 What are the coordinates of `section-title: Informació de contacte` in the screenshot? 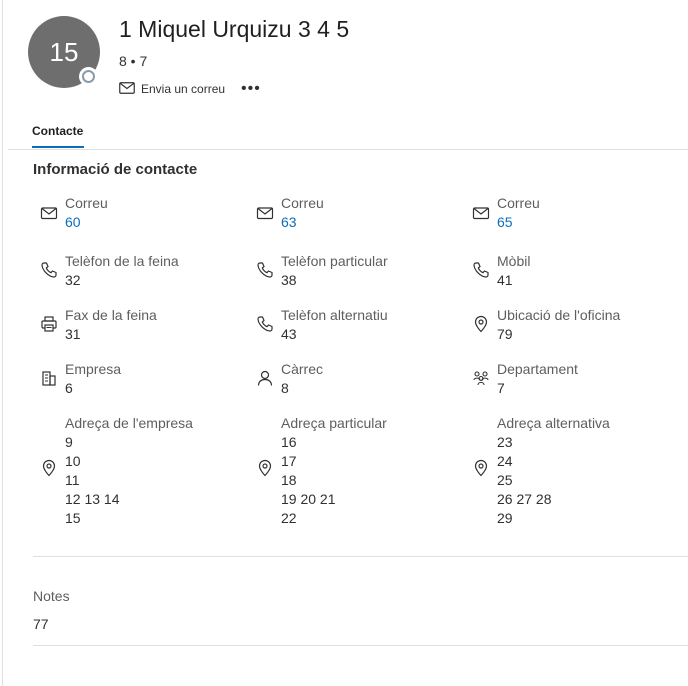 It's located at (115, 169).